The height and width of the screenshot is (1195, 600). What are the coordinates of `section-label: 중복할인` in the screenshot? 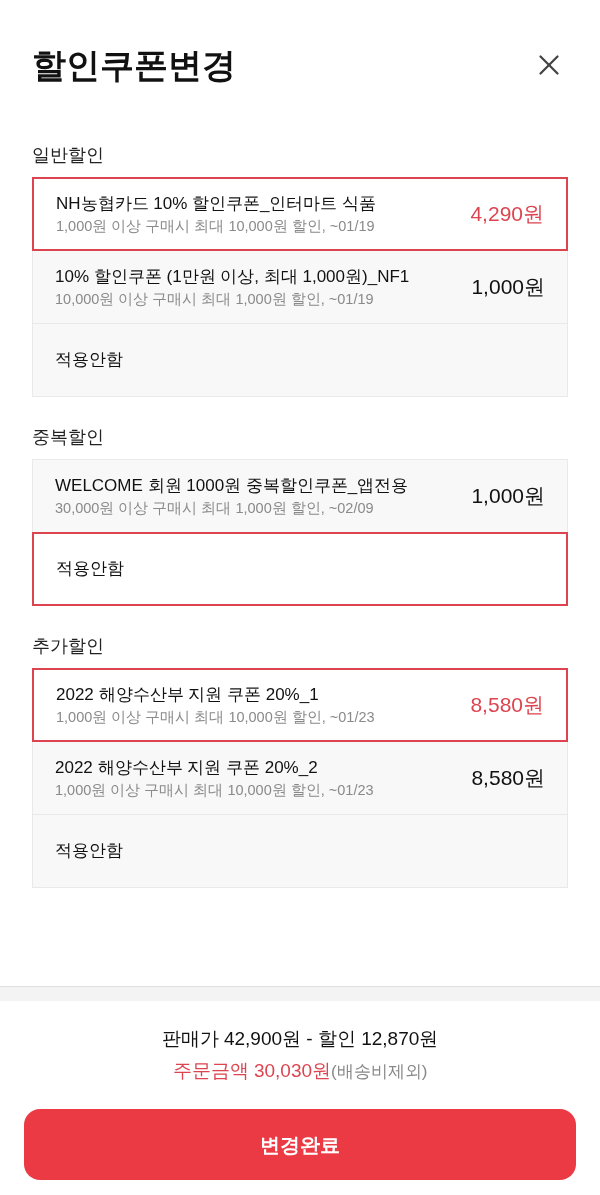 It's located at (68, 437).